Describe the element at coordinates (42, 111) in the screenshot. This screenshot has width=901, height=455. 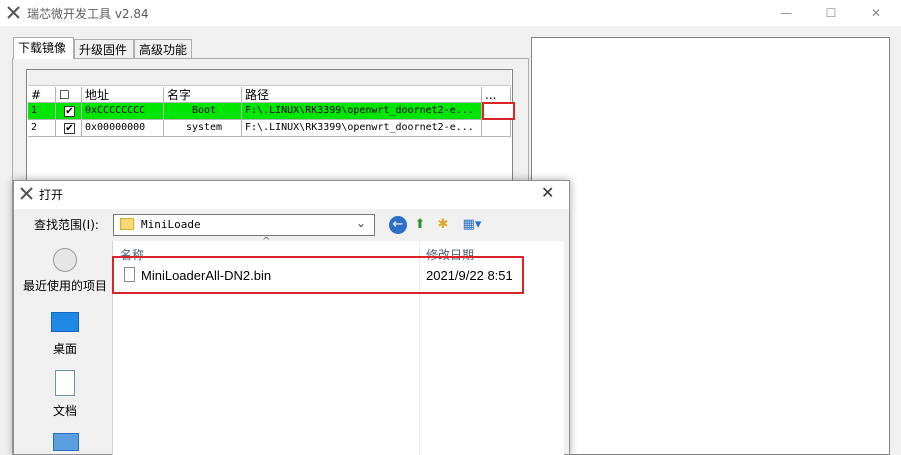
I see `row1-num: 1` at that location.